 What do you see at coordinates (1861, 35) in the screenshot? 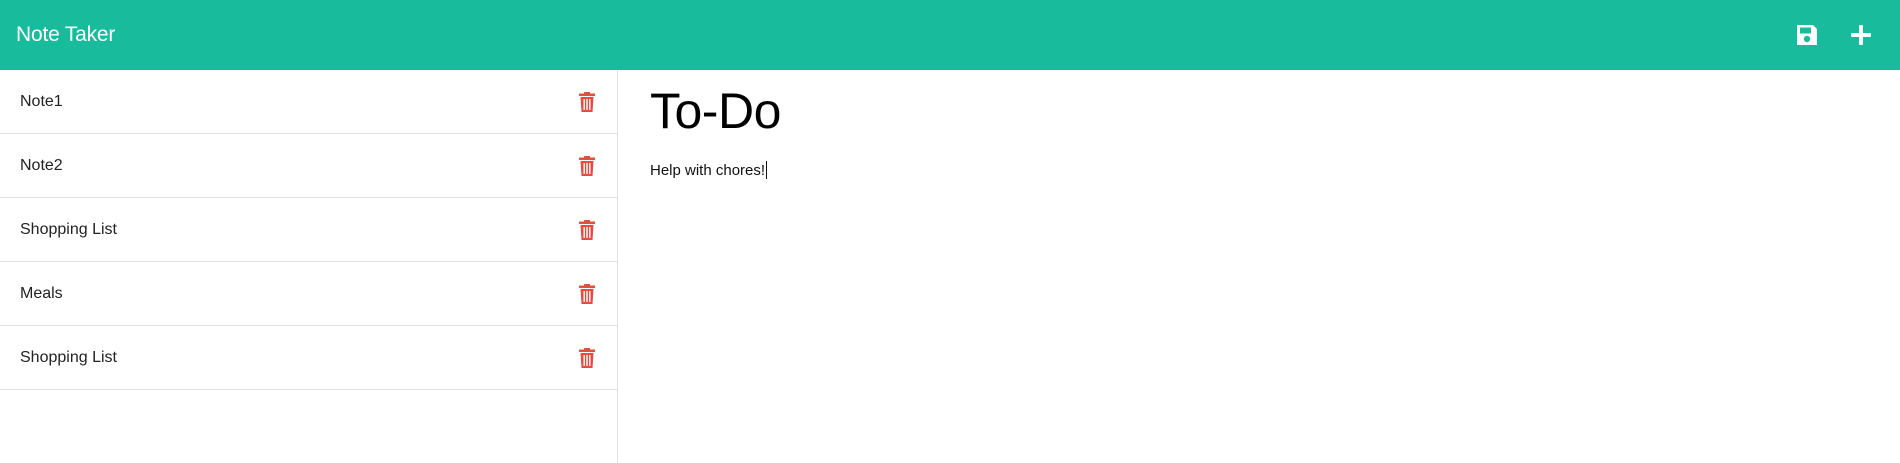
I see `plus-icon` at bounding box center [1861, 35].